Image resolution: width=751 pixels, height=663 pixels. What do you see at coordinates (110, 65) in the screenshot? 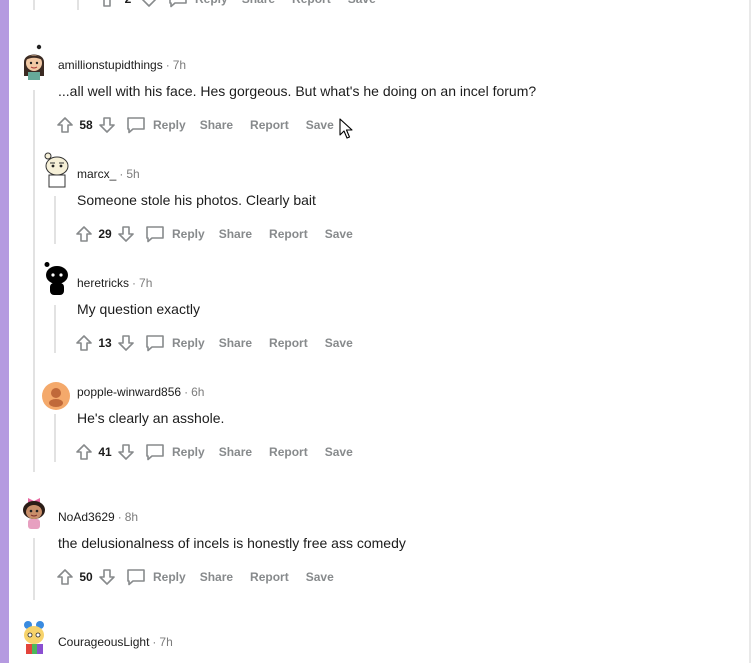
I see `username-link: amillionstupidthings` at bounding box center [110, 65].